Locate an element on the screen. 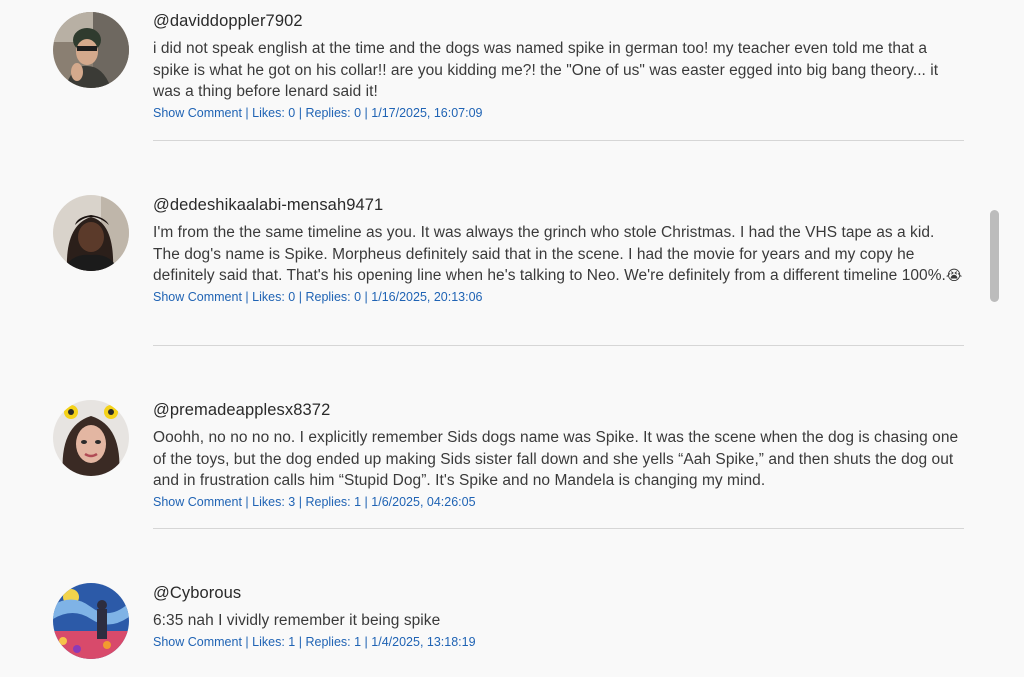 Image resolution: width=1024 pixels, height=677 pixels. scrollbar-track is located at coordinates (994, 338).